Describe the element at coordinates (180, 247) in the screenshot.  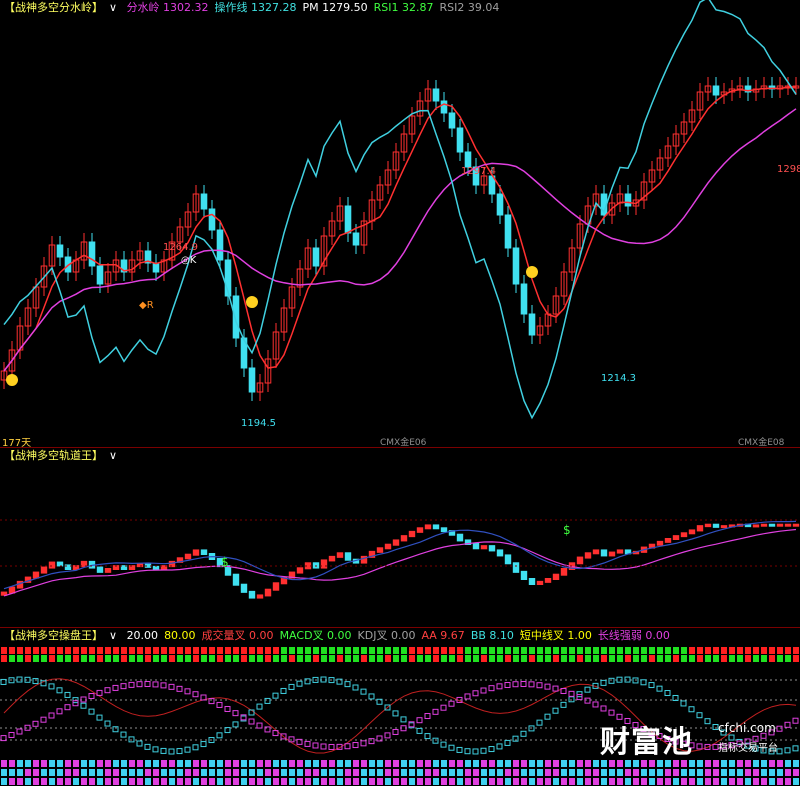
I see `high-label-1: 1264.9` at that location.